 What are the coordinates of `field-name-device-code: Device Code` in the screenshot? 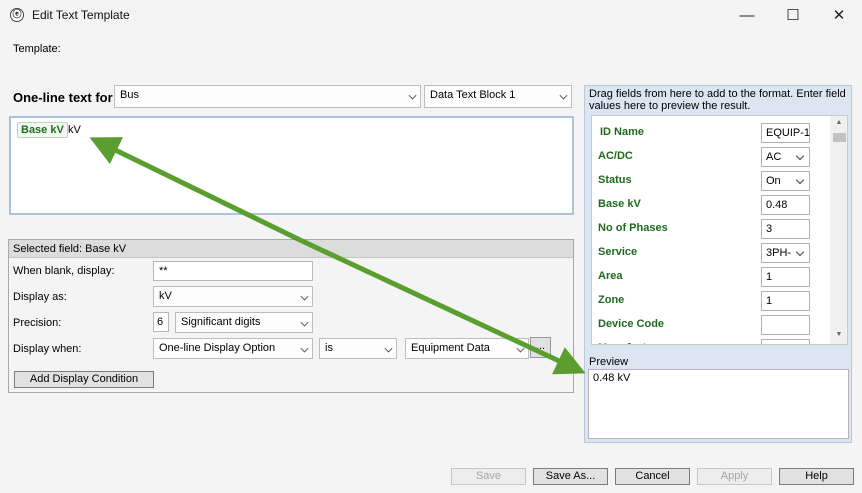 It's located at (631, 324).